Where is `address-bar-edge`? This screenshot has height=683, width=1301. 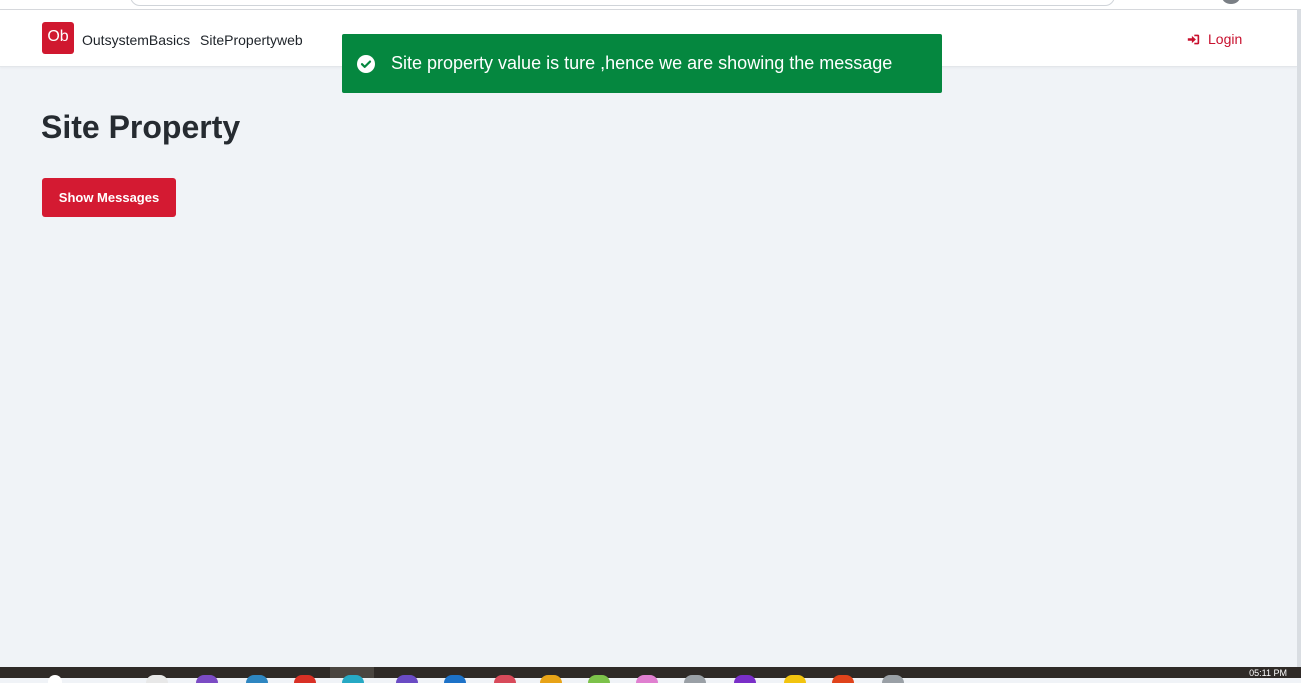 address-bar-edge is located at coordinates (622, 3).